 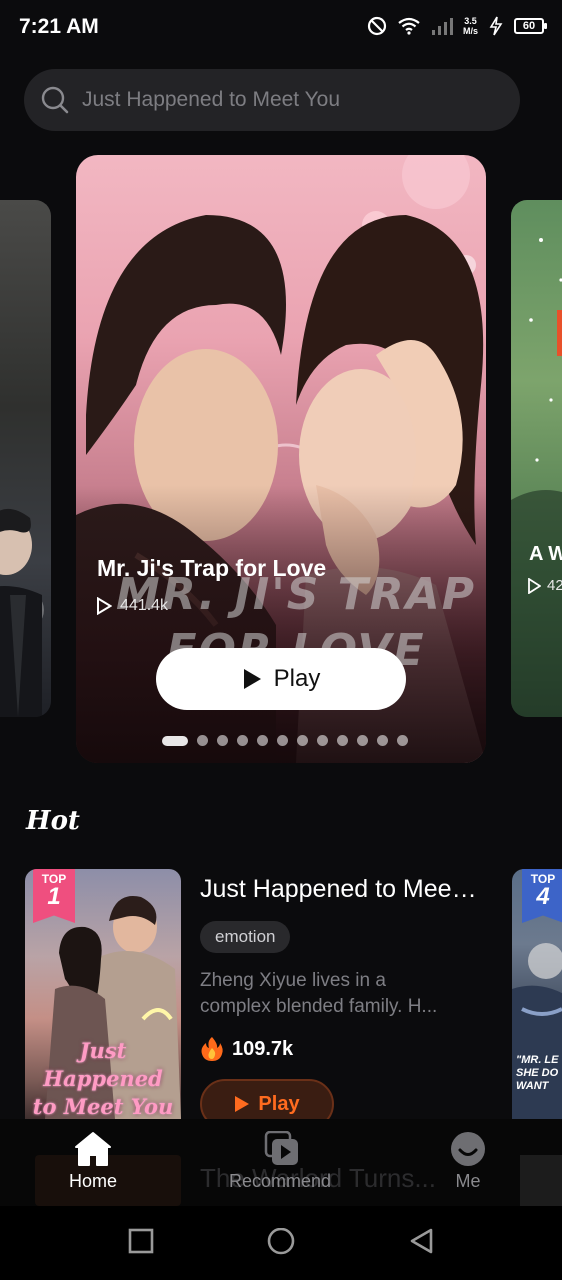 I want to click on nav-me-label: Me, so click(x=468, y=1181).